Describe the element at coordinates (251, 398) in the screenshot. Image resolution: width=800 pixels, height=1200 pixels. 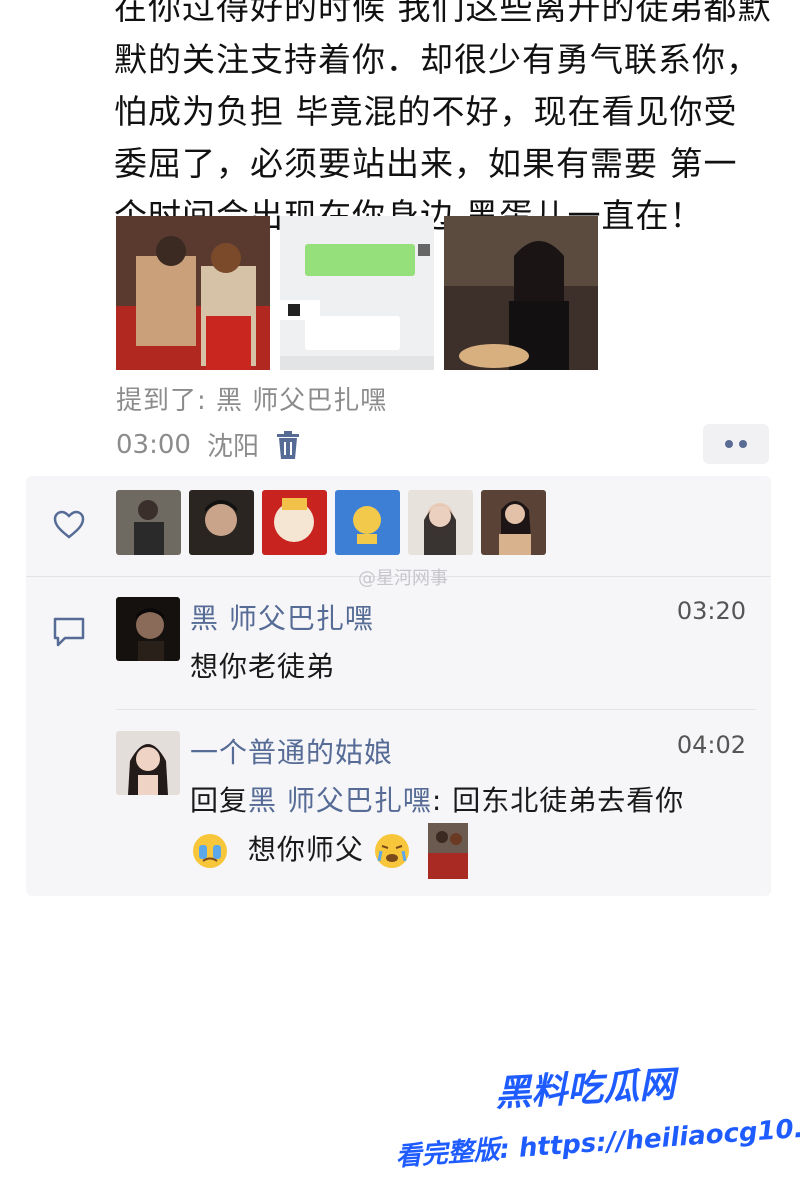
I see `mention-text: 提到了: 黑 师父巴扎嘿` at that location.